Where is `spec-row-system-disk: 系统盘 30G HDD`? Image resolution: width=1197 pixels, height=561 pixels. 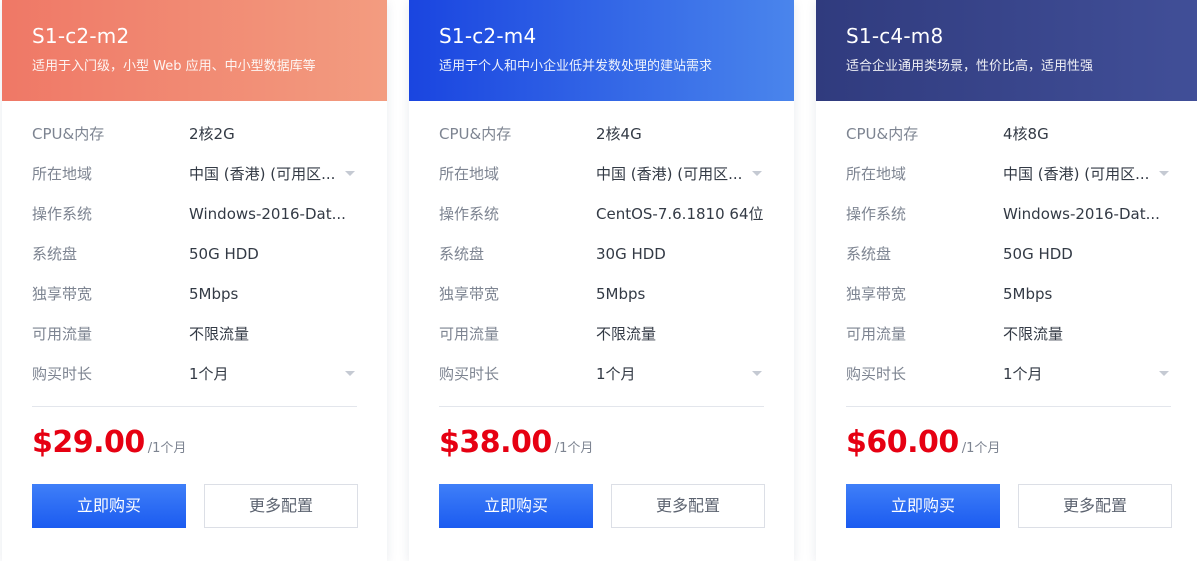 spec-row-system-disk: 系统盘 30G HDD is located at coordinates (601, 254).